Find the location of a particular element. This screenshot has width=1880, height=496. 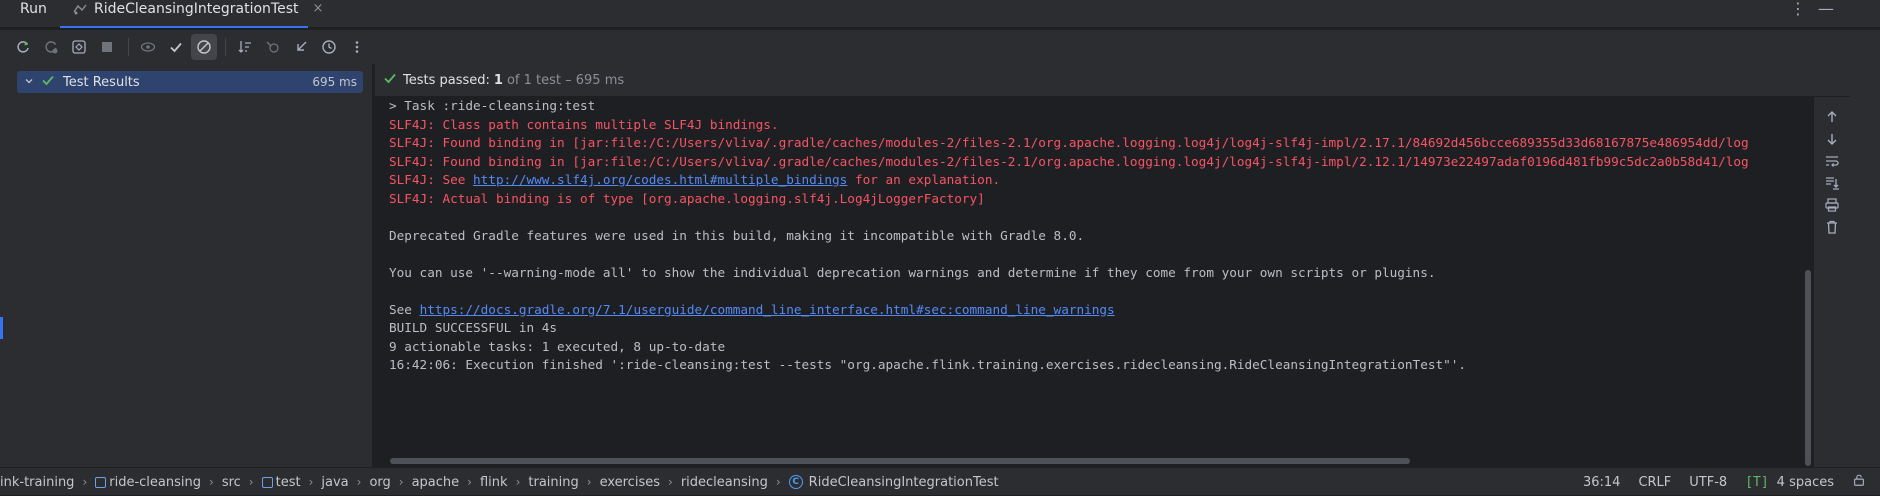

vertical-scrollbar is located at coordinates (1808, 368).